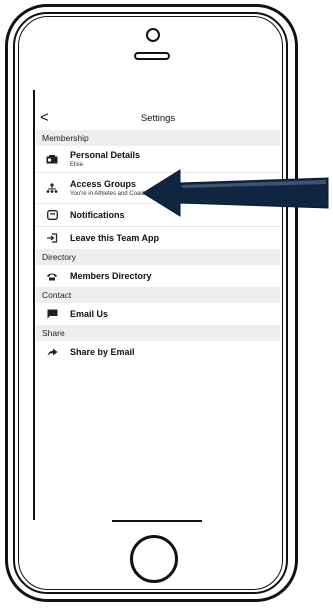  Describe the element at coordinates (158, 314) in the screenshot. I see `email-us-item: Email Us` at that location.